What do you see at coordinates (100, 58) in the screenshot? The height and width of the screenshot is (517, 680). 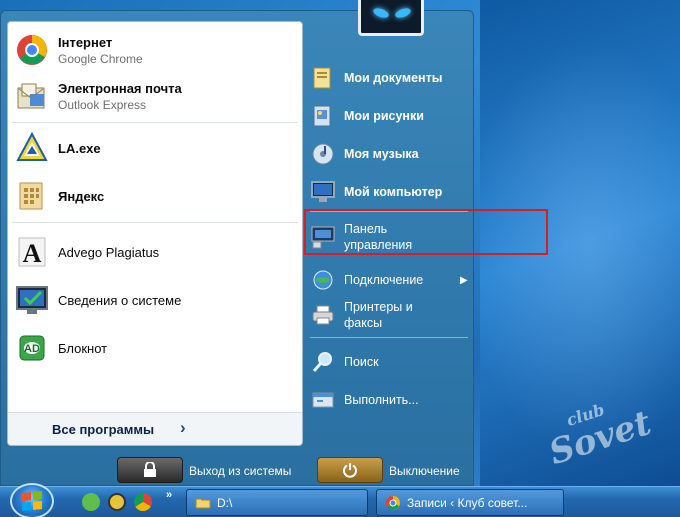 I see `app-subtitle: Google Chrome` at bounding box center [100, 58].